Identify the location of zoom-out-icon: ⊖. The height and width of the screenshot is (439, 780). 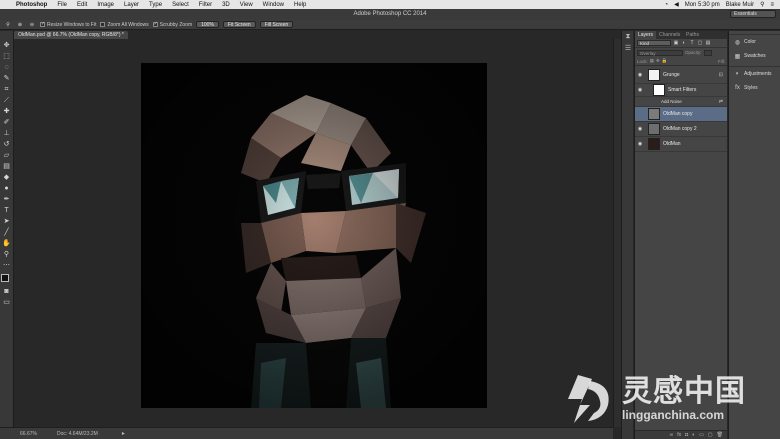
(32, 25).